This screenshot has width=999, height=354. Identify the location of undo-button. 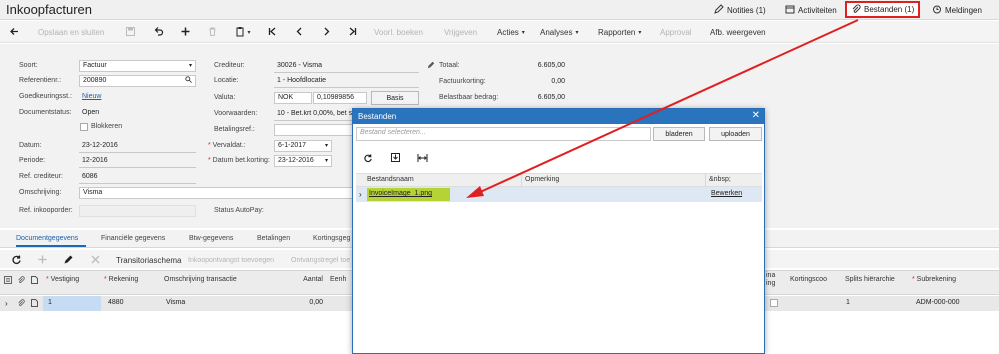
(158, 32).